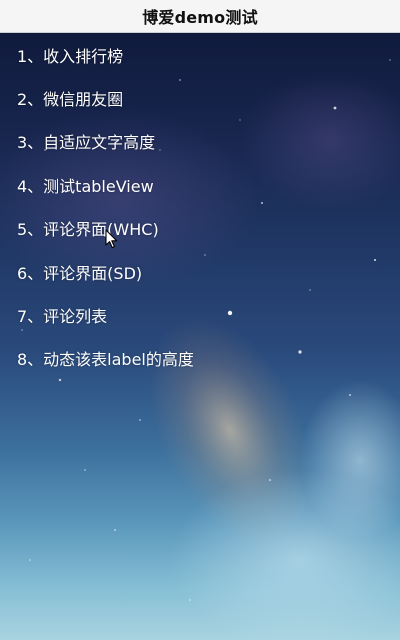  Describe the element at coordinates (200, 271) in the screenshot. I see `menu-item-comment-sd: 6、评论界面(SD)` at that location.